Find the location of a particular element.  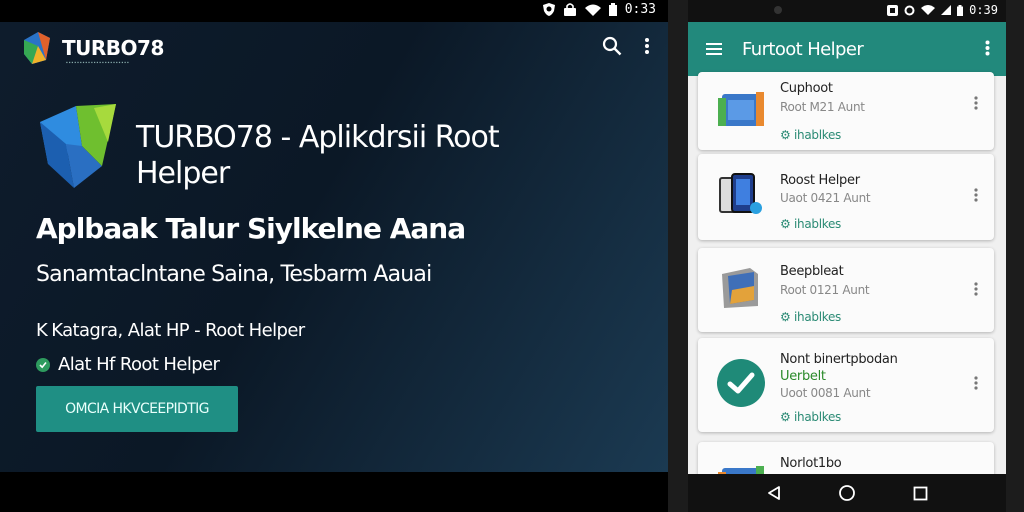

status-text: Alat Hf Root Helper is located at coordinates (139, 364).